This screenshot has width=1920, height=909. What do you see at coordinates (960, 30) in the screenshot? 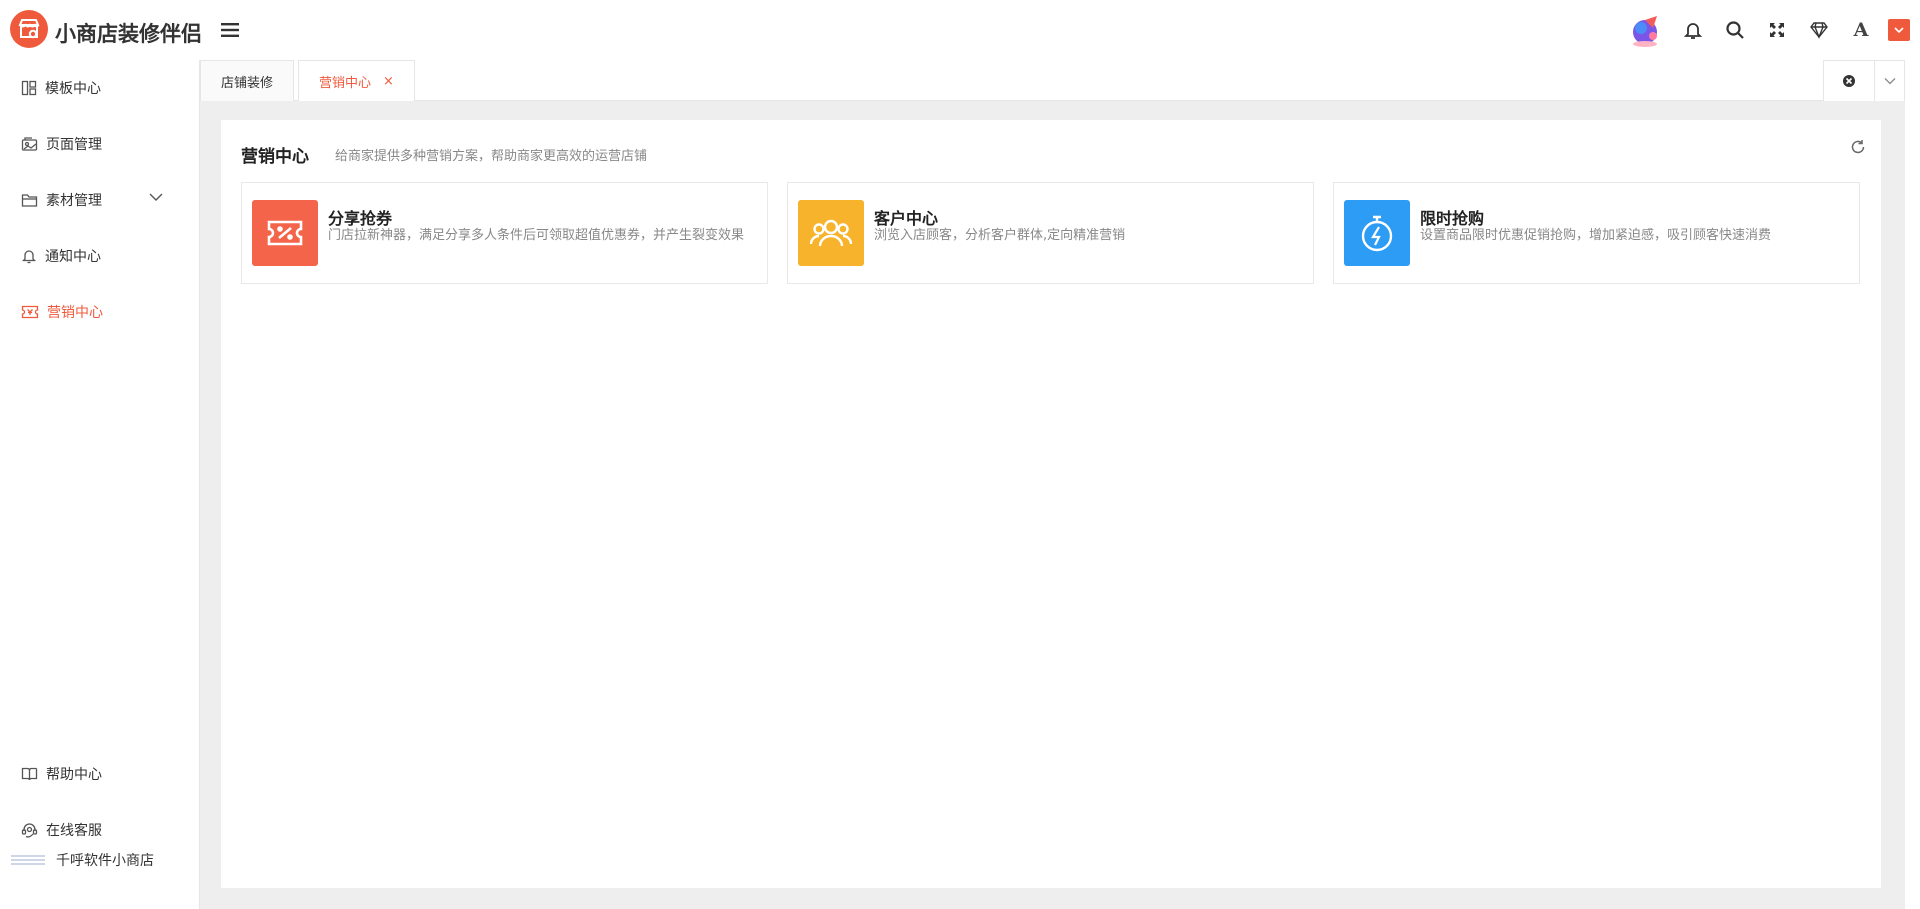
I see `top-header: 小商店装修伴侣 A` at bounding box center [960, 30].